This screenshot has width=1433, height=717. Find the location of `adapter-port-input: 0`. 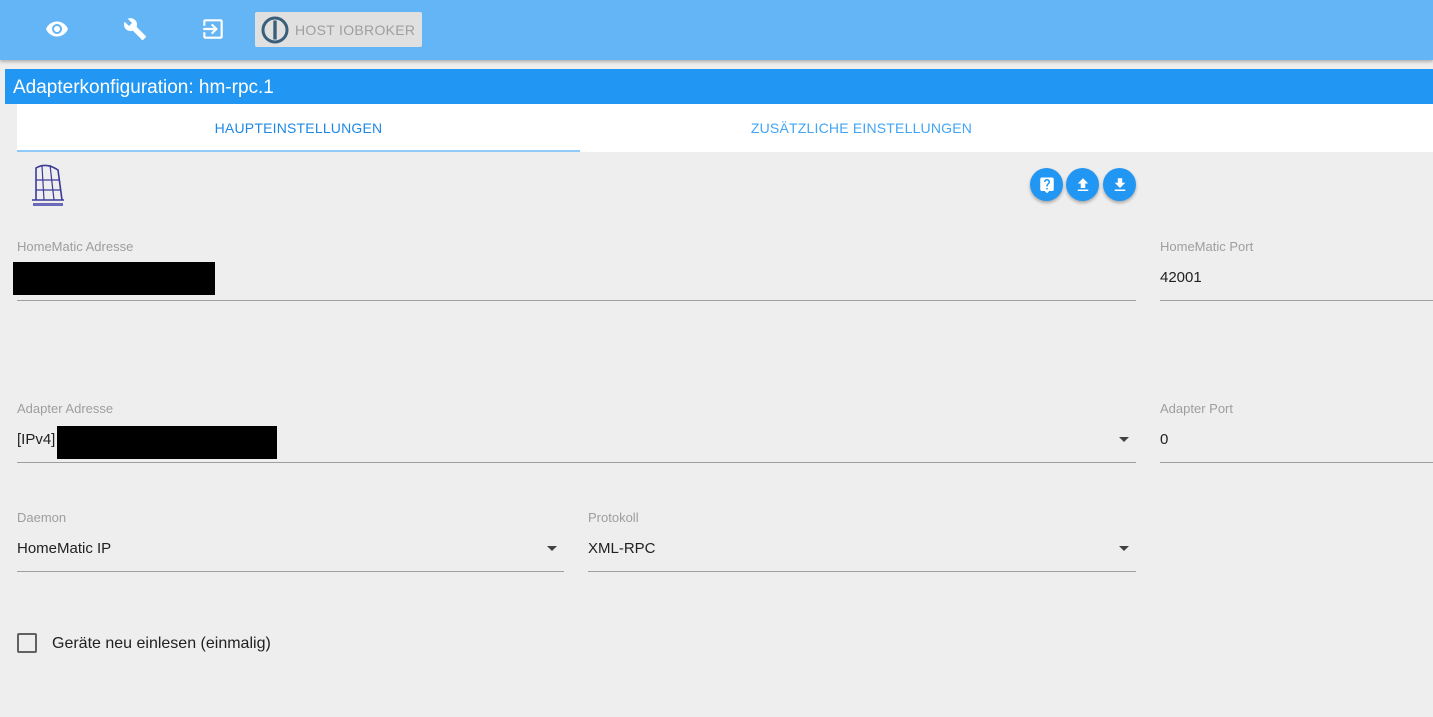

adapter-port-input: 0 is located at coordinates (1164, 439).